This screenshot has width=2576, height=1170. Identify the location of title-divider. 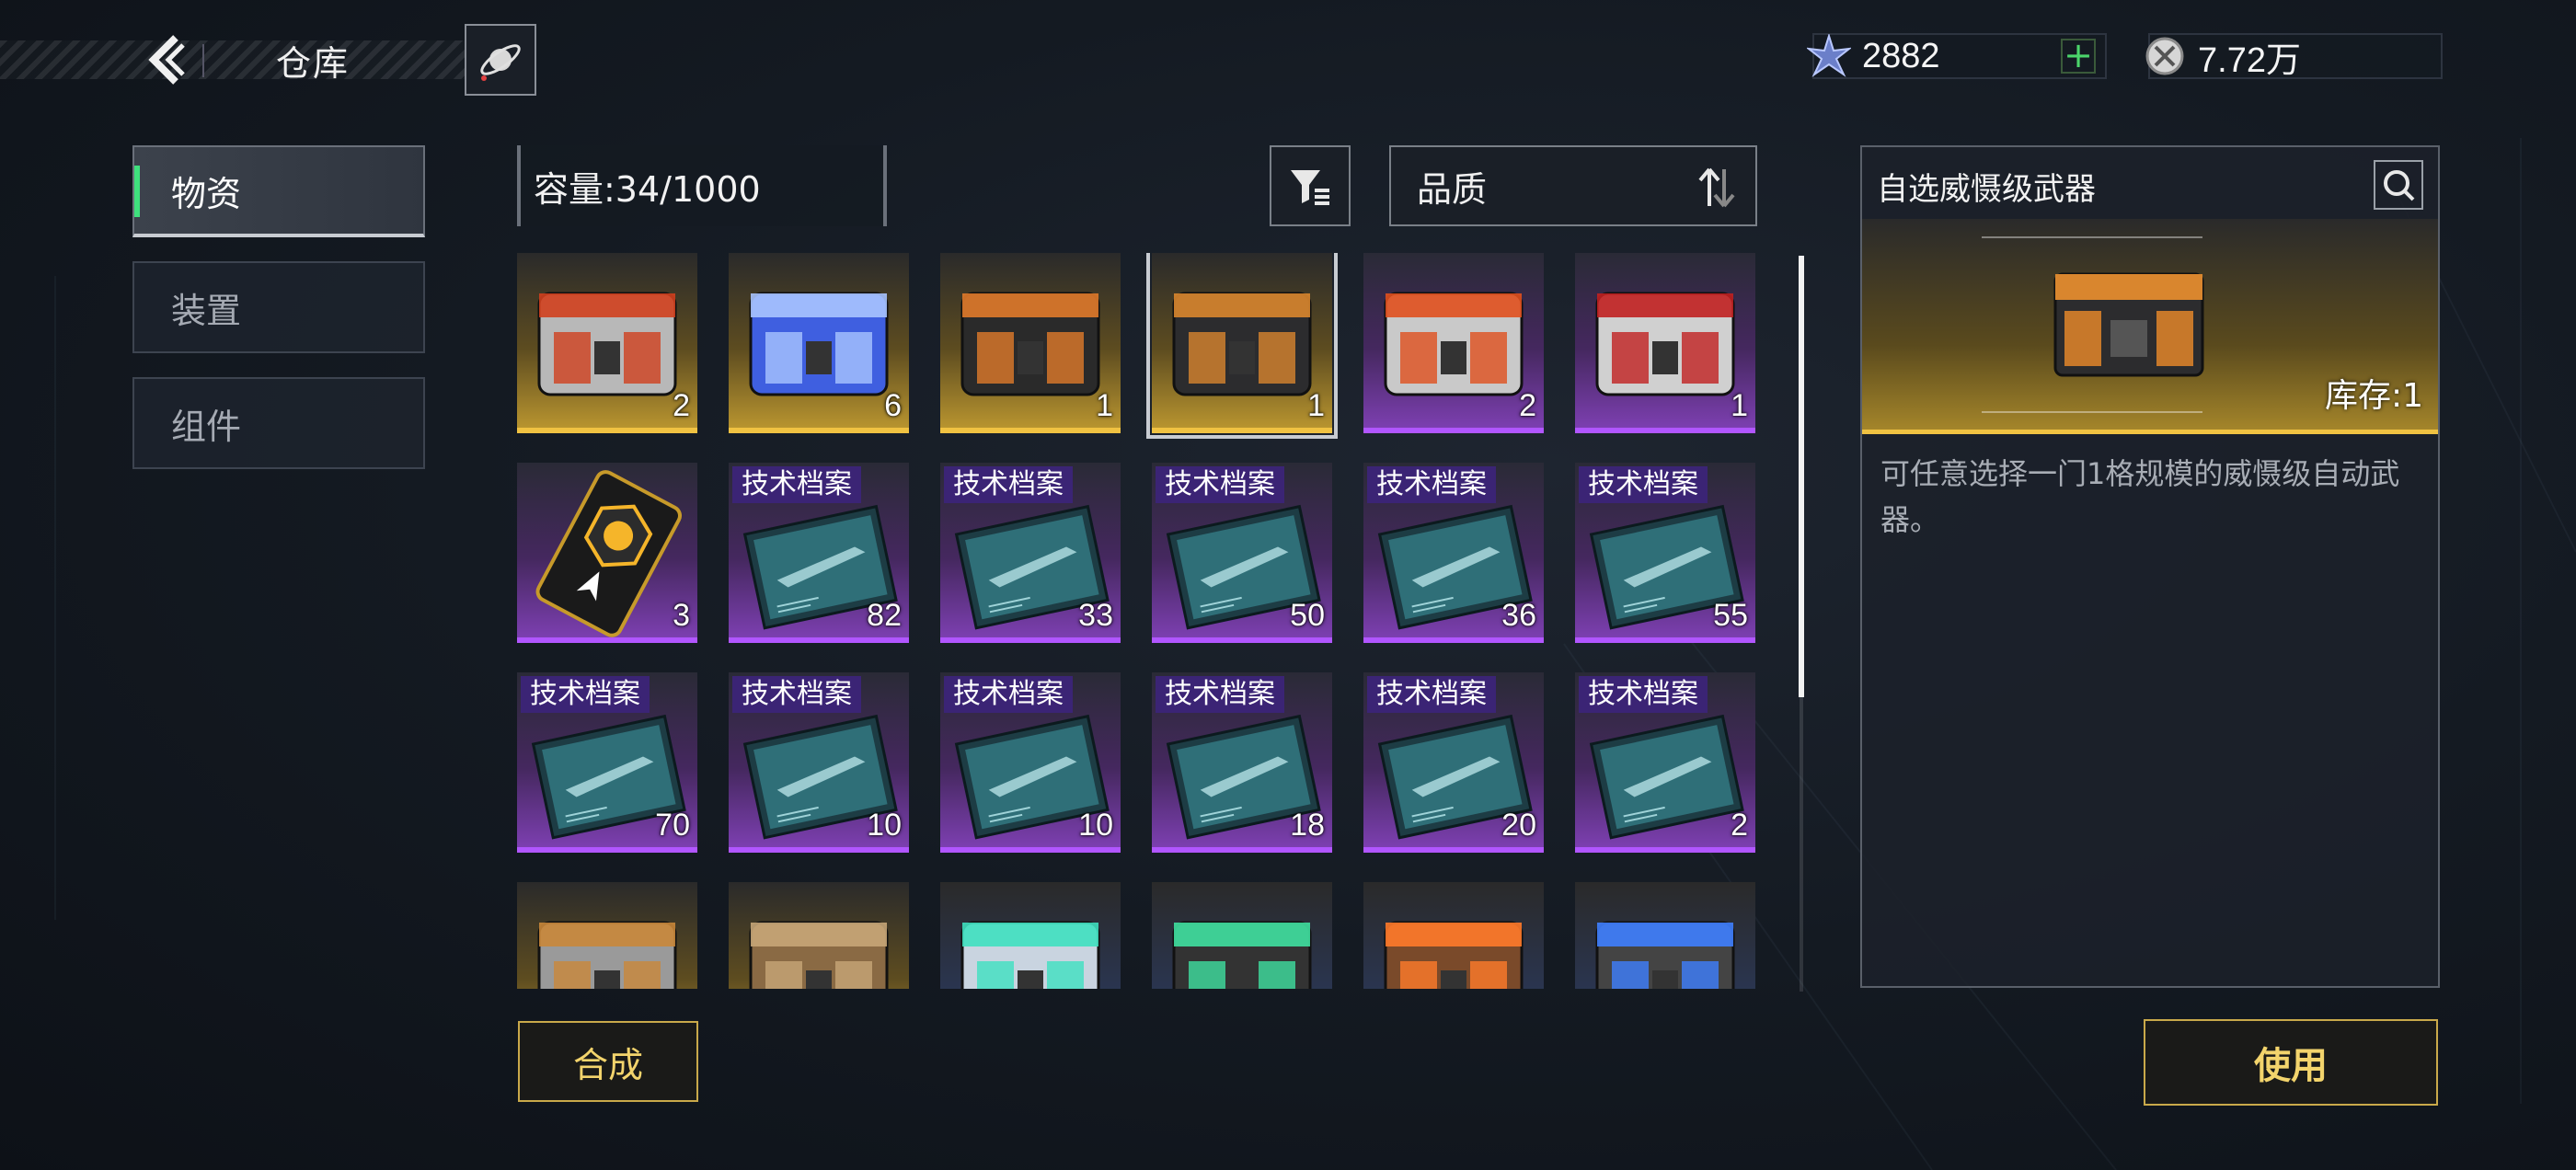
(203, 60).